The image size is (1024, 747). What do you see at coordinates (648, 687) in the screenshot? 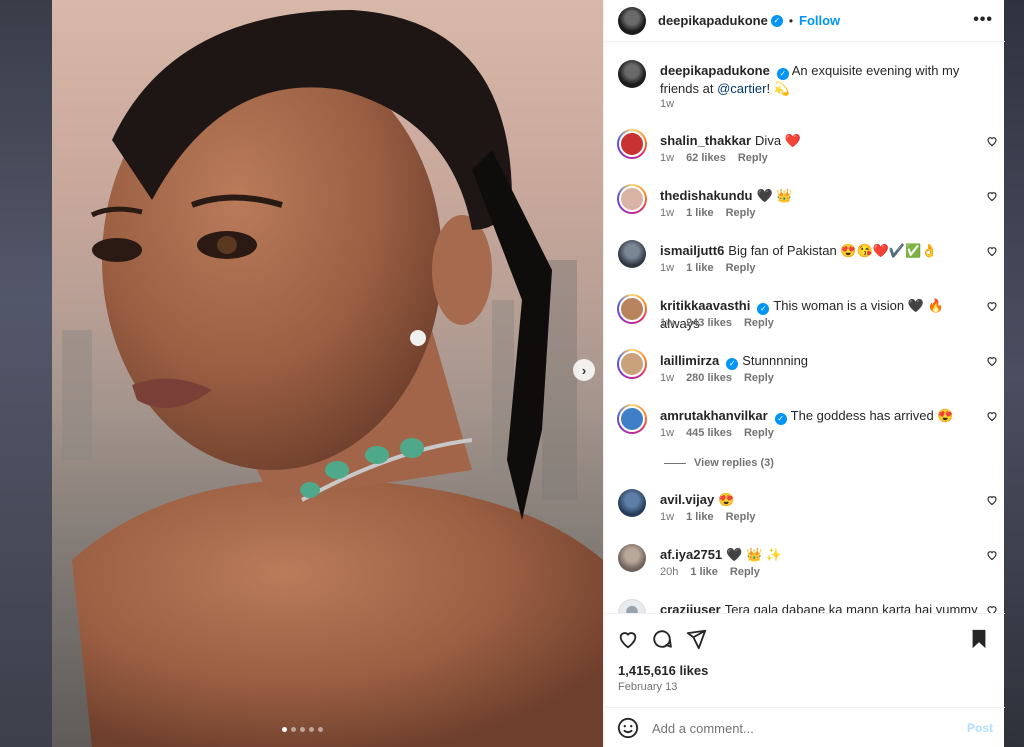
I see `post-date: February 13` at bounding box center [648, 687].